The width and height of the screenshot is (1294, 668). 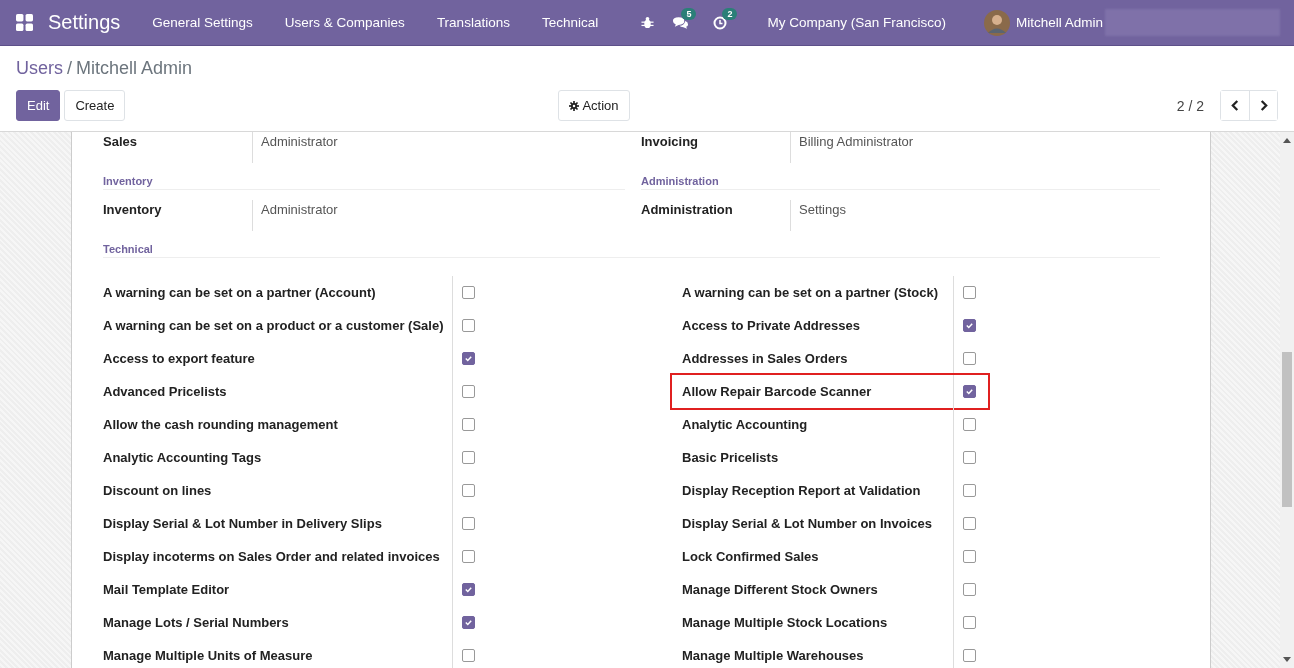 I want to click on field-label: Inventory, so click(x=133, y=210).